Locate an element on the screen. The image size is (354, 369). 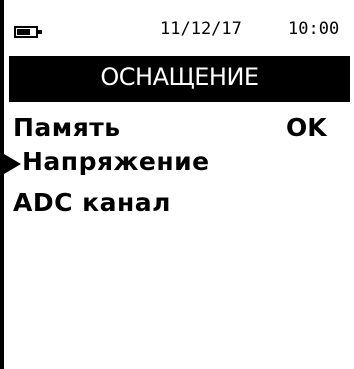
menu-item-memory: Память is located at coordinates (67, 127).